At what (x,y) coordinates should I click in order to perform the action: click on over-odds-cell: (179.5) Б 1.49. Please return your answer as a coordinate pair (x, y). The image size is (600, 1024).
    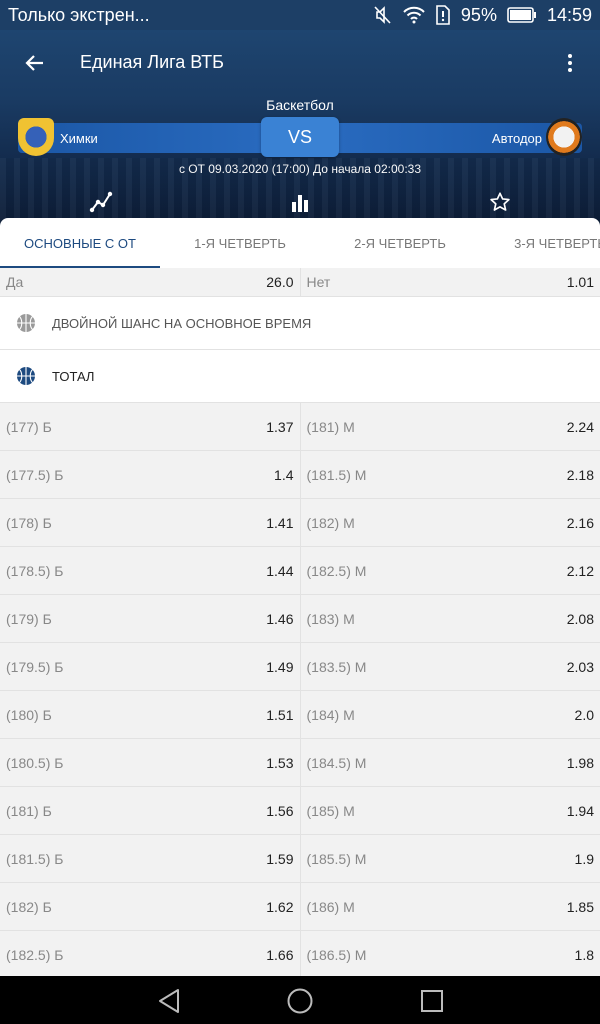
    Looking at the image, I should click on (150, 666).